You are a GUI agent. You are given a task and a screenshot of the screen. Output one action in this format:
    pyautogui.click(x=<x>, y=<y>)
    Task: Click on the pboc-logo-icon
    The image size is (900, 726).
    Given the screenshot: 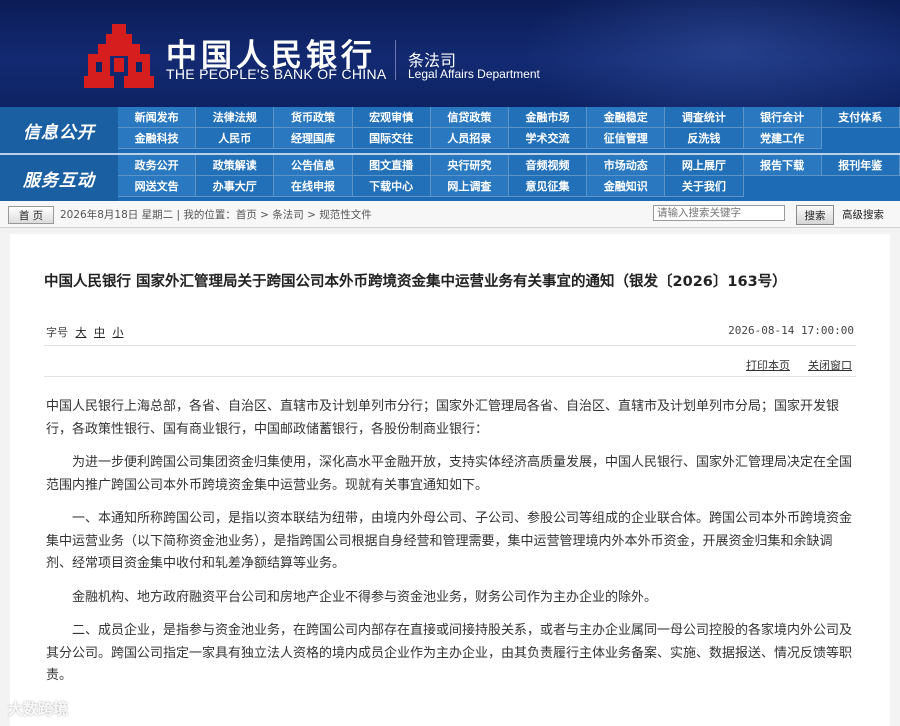 What is the action you would take?
    pyautogui.click(x=119, y=56)
    